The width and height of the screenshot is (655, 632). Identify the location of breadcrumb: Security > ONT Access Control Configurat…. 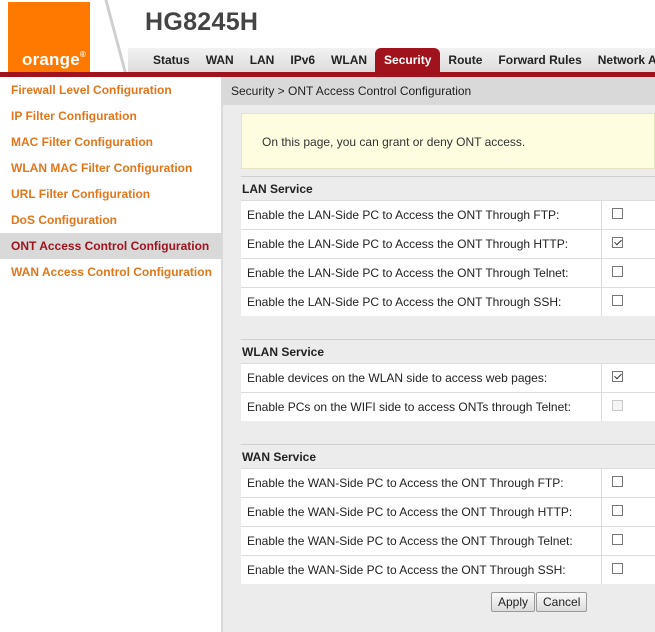
(439, 91).